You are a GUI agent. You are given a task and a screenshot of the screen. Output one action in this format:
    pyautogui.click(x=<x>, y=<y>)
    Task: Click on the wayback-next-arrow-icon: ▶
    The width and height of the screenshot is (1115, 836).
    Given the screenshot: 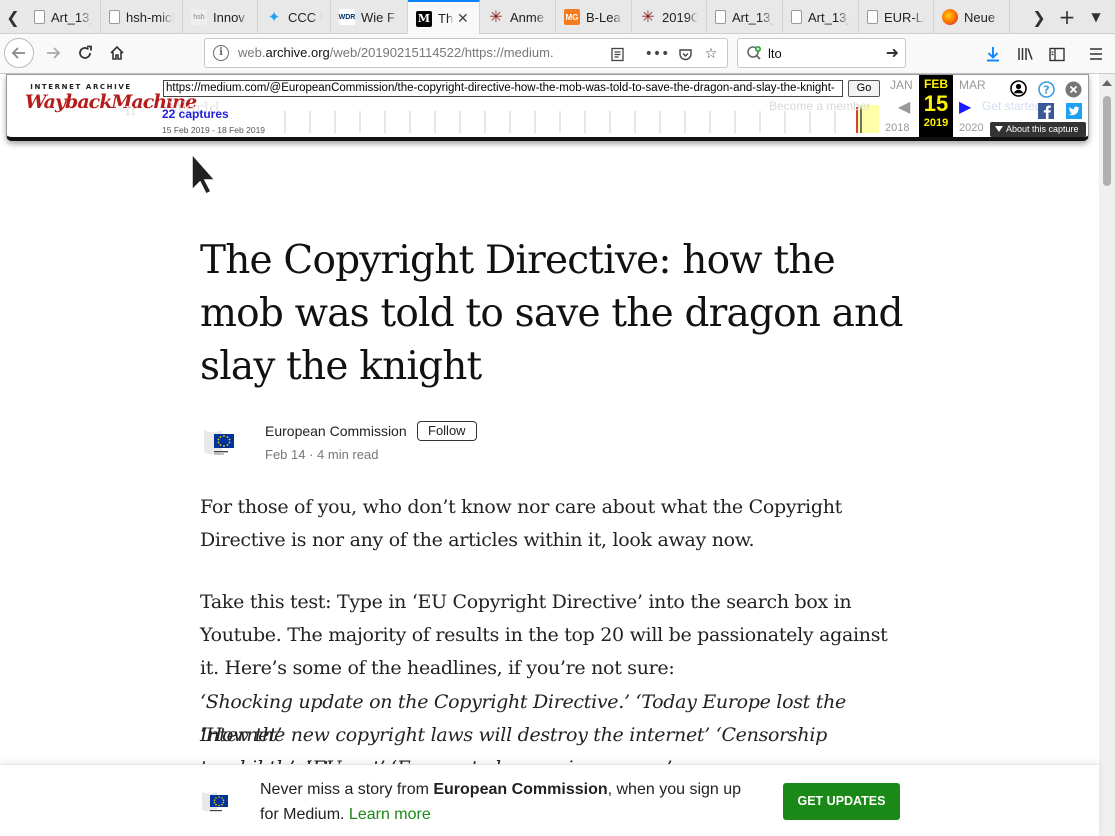 What is the action you would take?
    pyautogui.click(x=965, y=106)
    